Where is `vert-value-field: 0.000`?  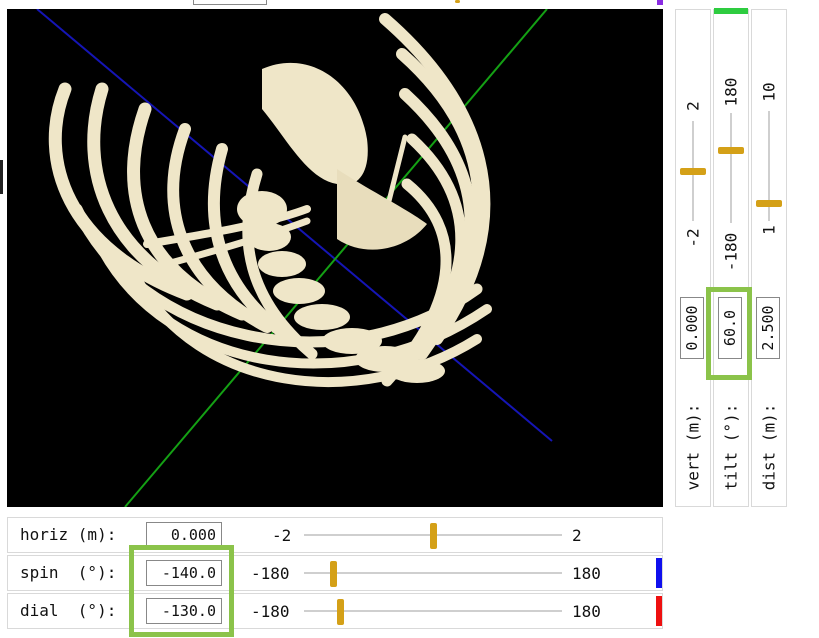
vert-value-field: 0.000 is located at coordinates (692, 328).